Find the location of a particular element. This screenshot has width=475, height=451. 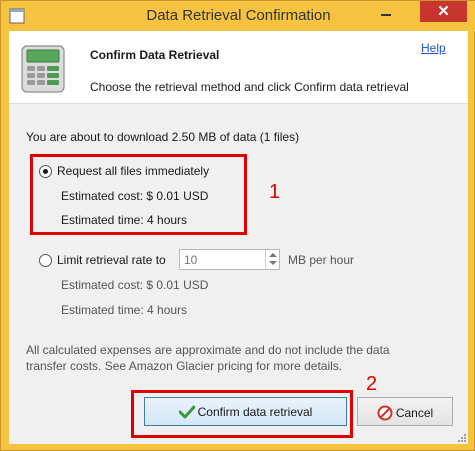

close-icon: ✕ is located at coordinates (443, 11).